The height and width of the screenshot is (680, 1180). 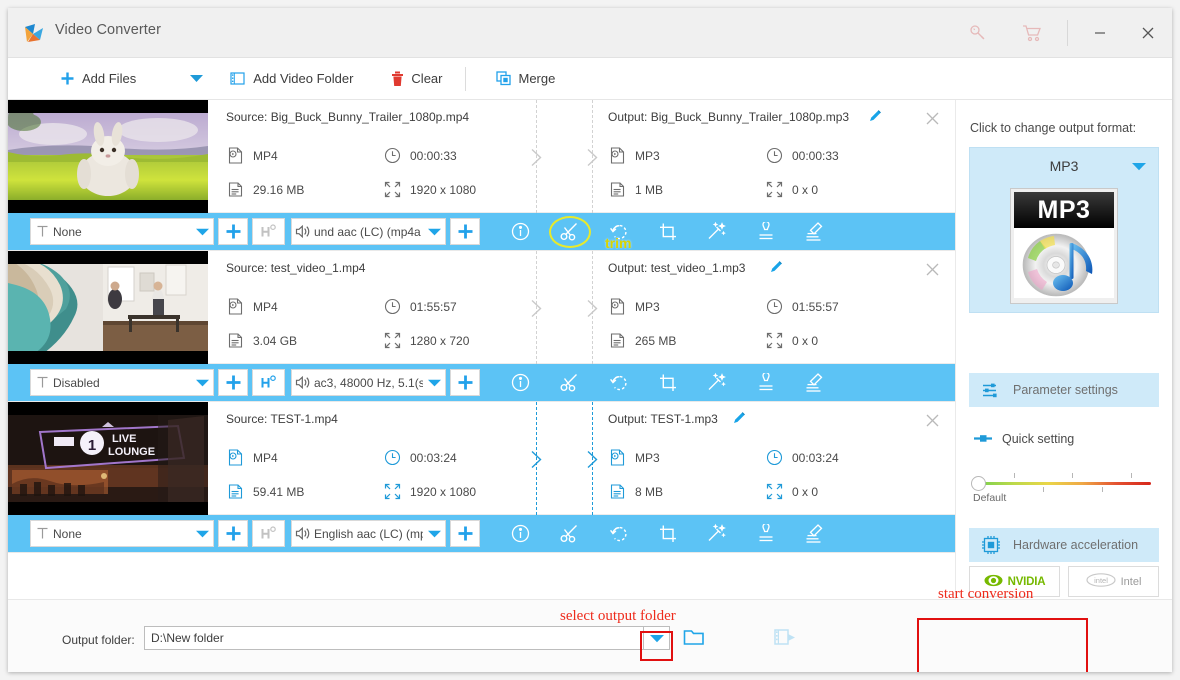 I want to click on source-format: MP4, so click(x=252, y=306).